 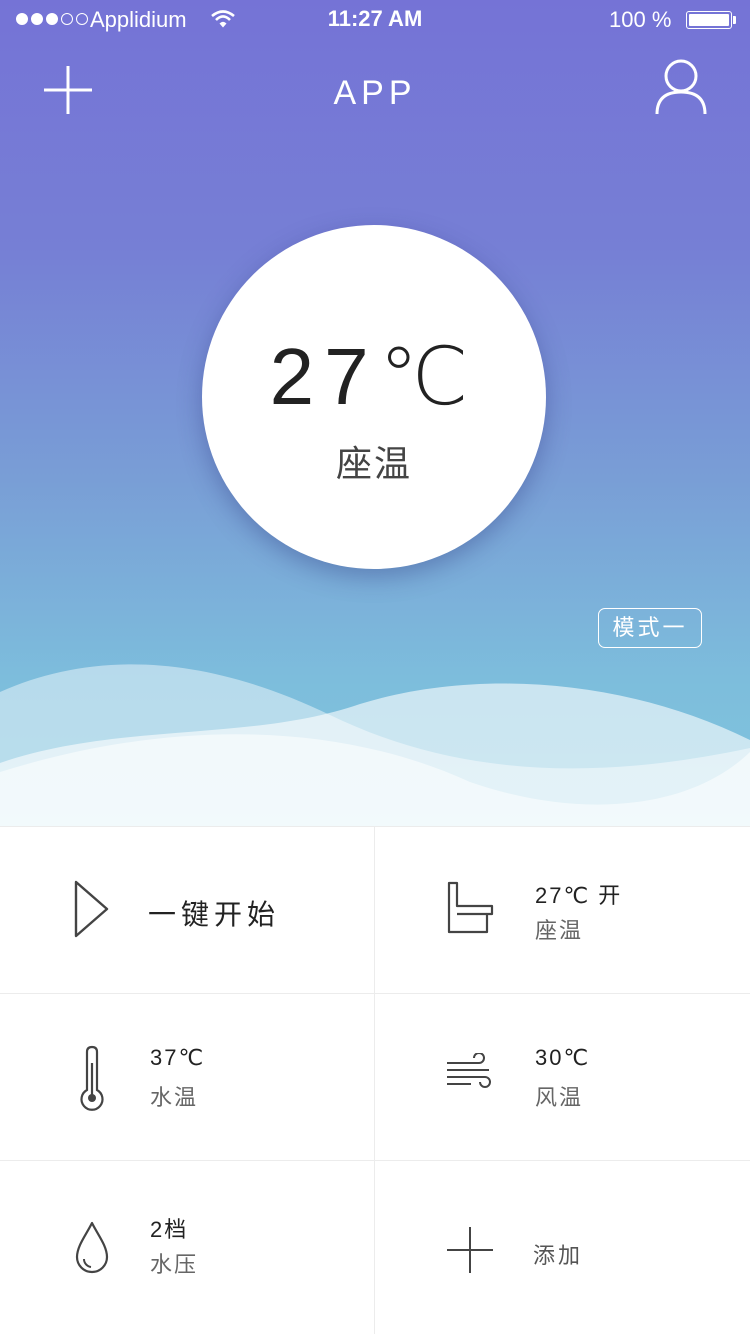 What do you see at coordinates (559, 930) in the screenshot?
I see `seat-temp-label: 座温` at bounding box center [559, 930].